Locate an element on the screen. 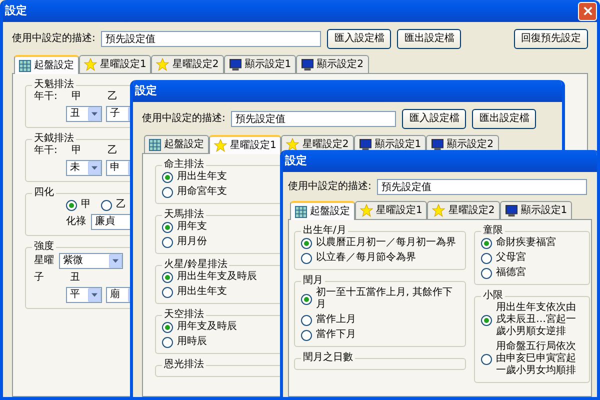 This screenshot has width=600, height=400. radio-label: 當作下月 is located at coordinates (336, 335).